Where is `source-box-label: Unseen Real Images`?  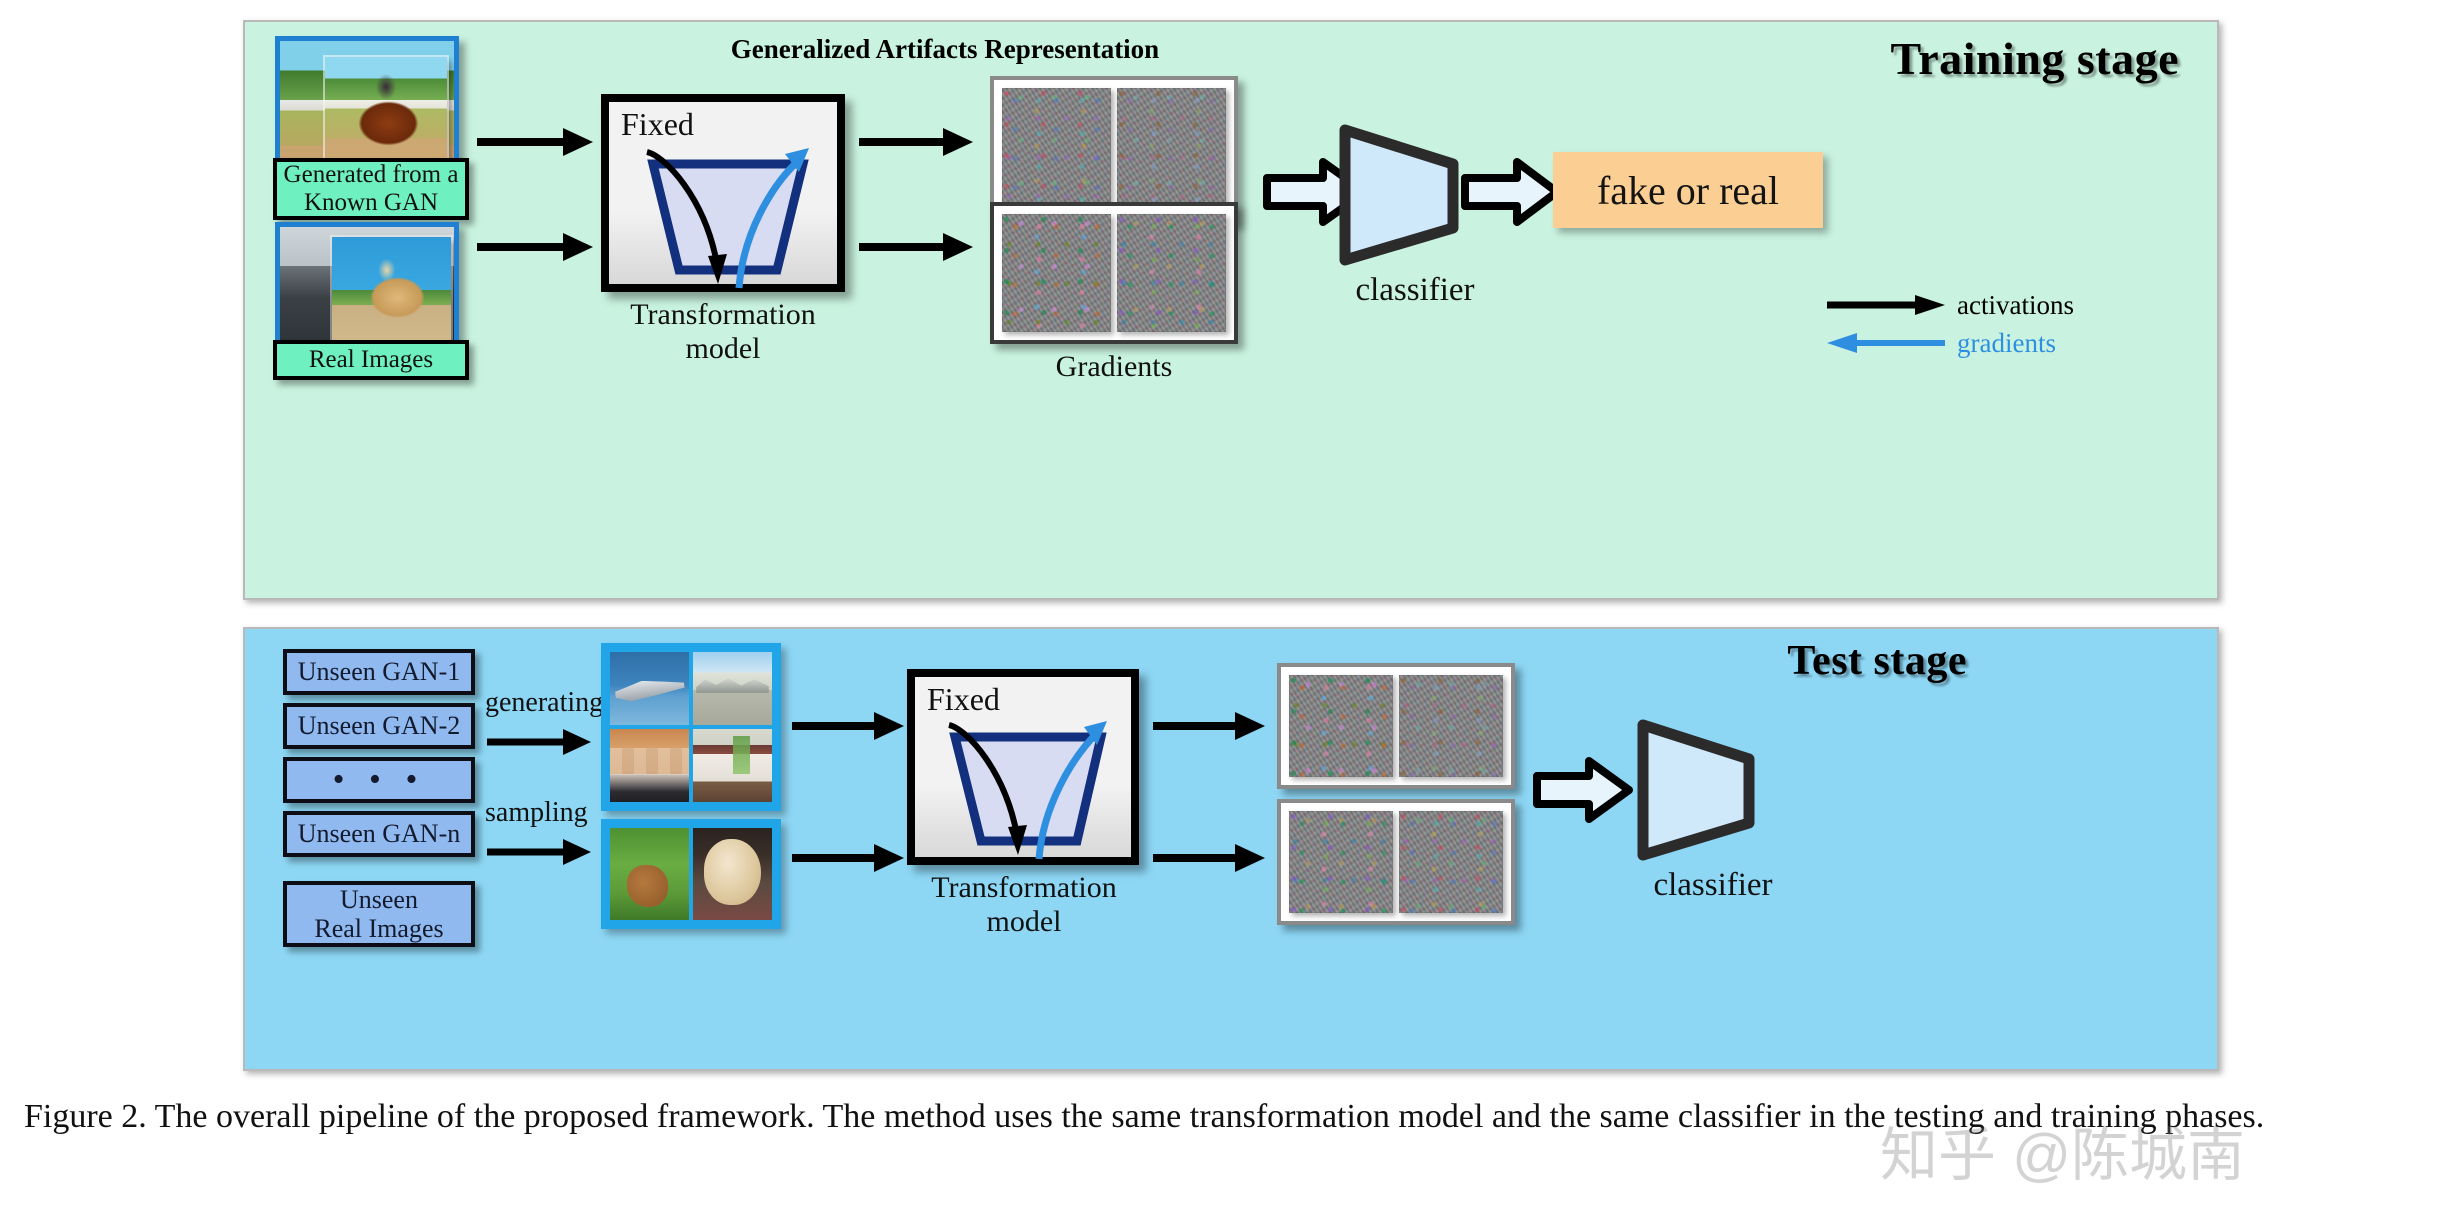 source-box-label: Unseen Real Images is located at coordinates (379, 913).